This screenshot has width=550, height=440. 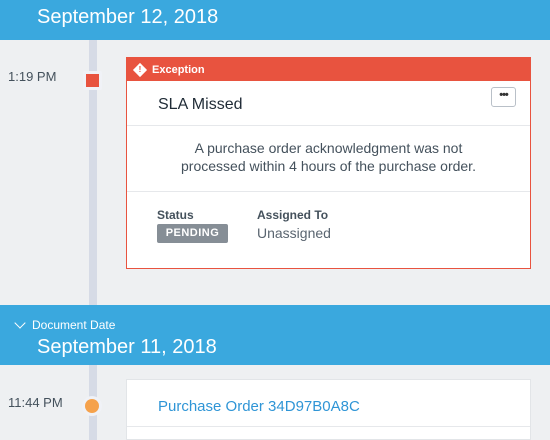 I want to click on date-header-sept-12: September 12, 2018, so click(x=275, y=20).